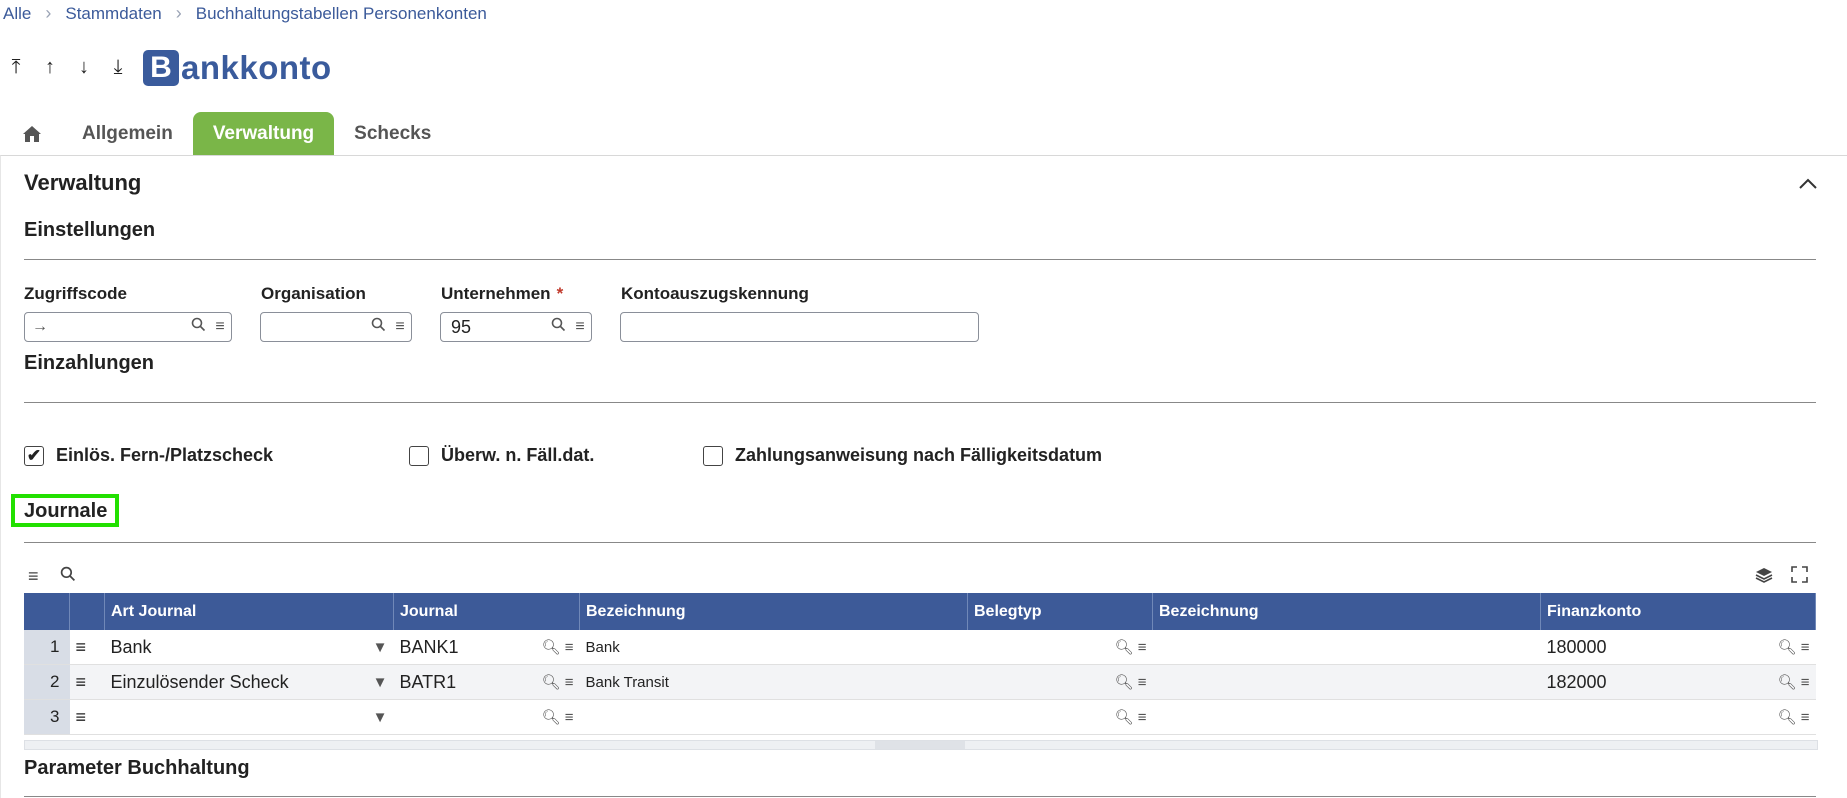 This screenshot has height=798, width=1847. Describe the element at coordinates (148, 455) in the screenshot. I see `checkbox-einloes-fernscheck: ✔ Einlös. Fern-/Platzscheck` at that location.